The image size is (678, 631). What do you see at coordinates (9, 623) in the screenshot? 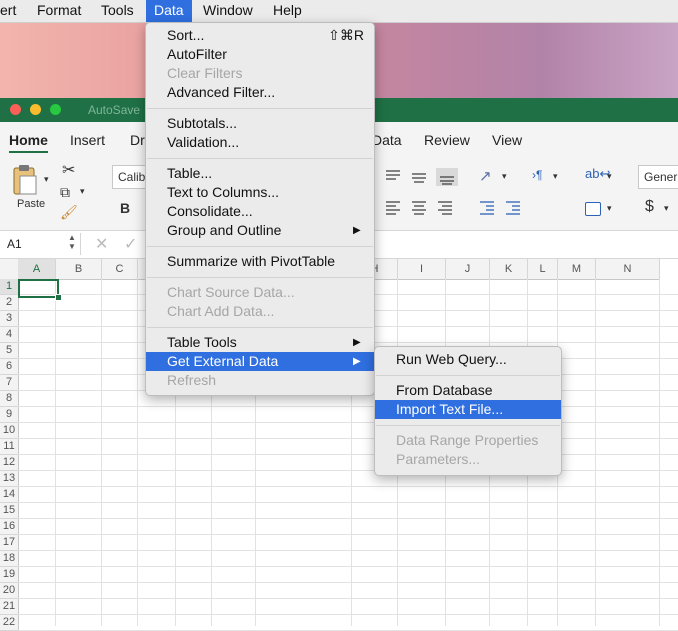
I see `row-header-22: 22` at bounding box center [9, 623].